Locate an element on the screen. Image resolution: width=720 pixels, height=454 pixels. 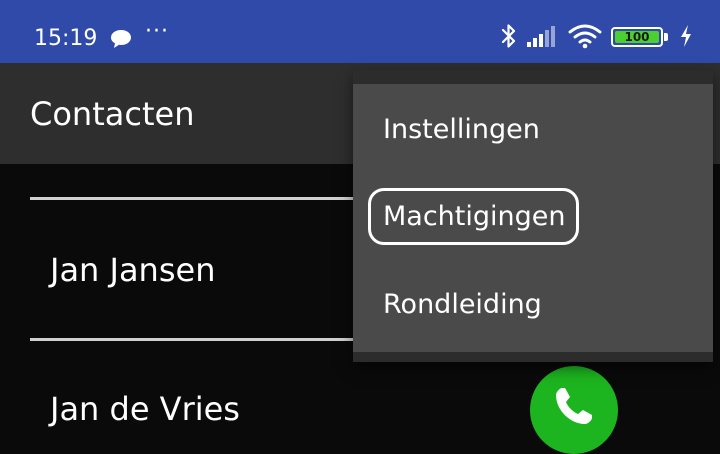
menu-item-instellingen: Instellingen is located at coordinates (533, 128).